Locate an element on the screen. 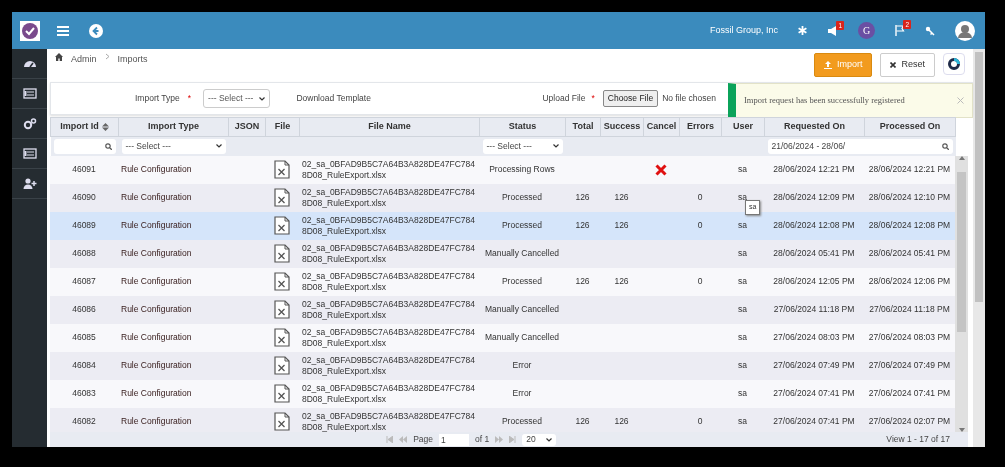 Image resolution: width=1005 pixels, height=467 pixels. menu-icon is located at coordinates (63, 30).